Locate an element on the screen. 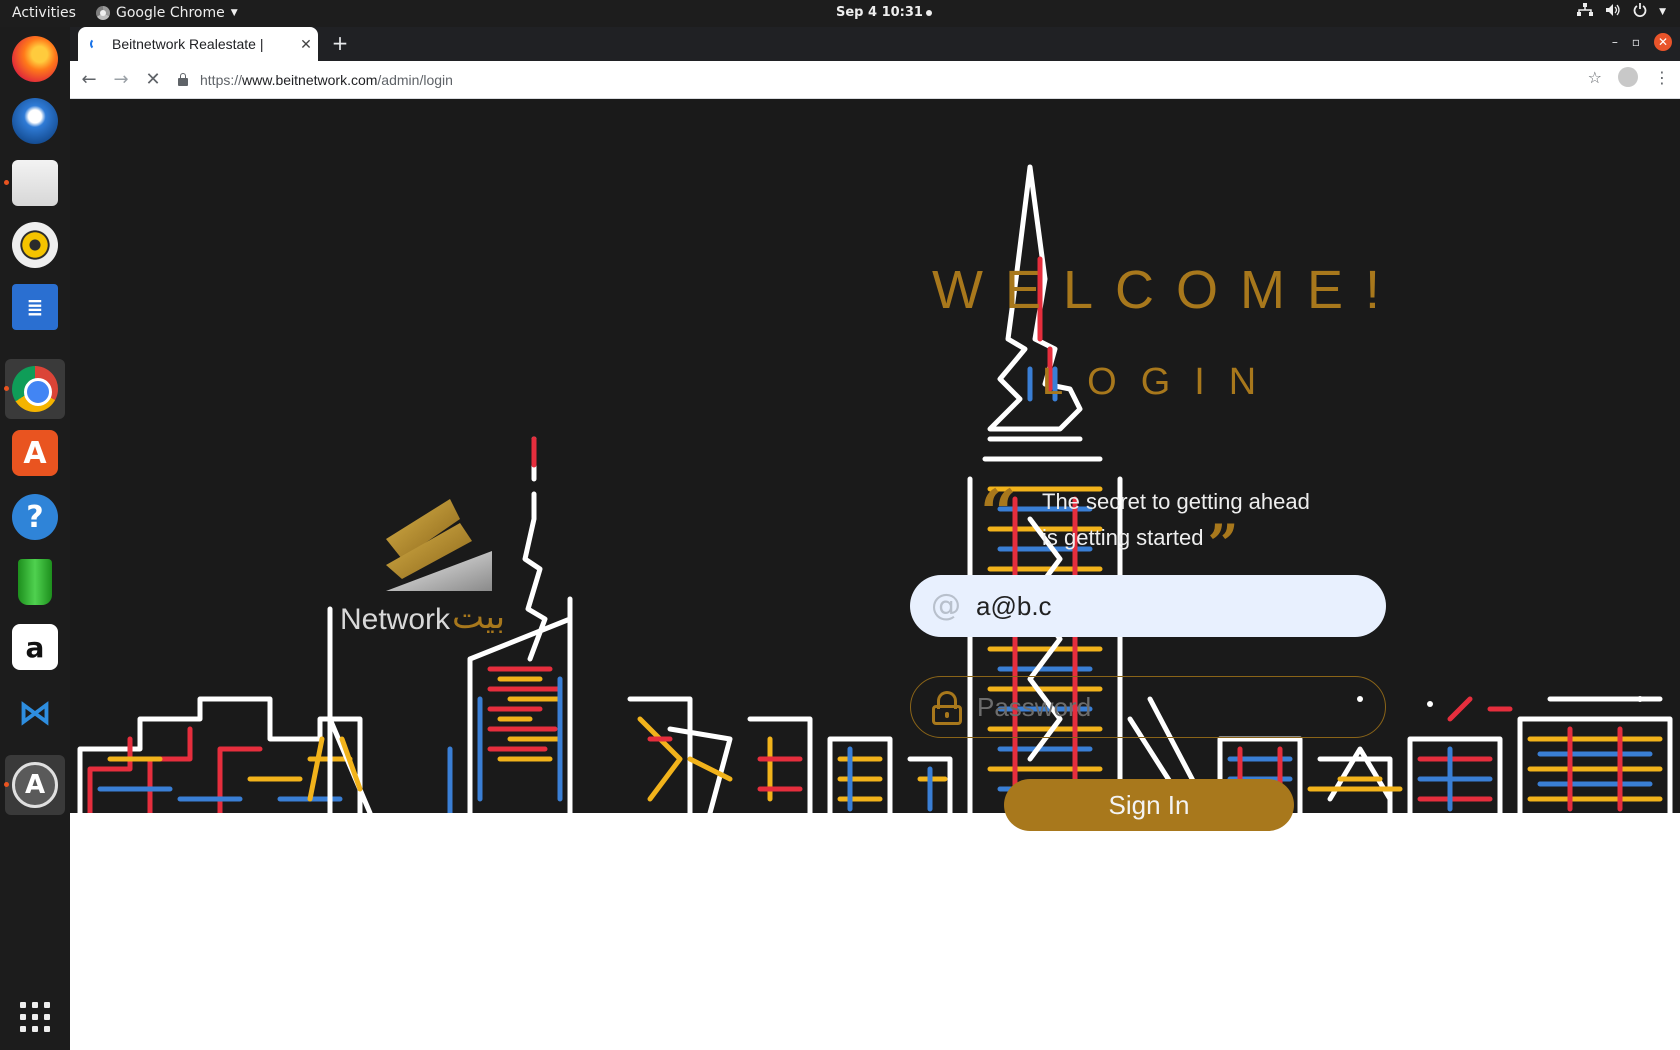 The image size is (1680, 1050). new-tab-button: + is located at coordinates (340, 43).